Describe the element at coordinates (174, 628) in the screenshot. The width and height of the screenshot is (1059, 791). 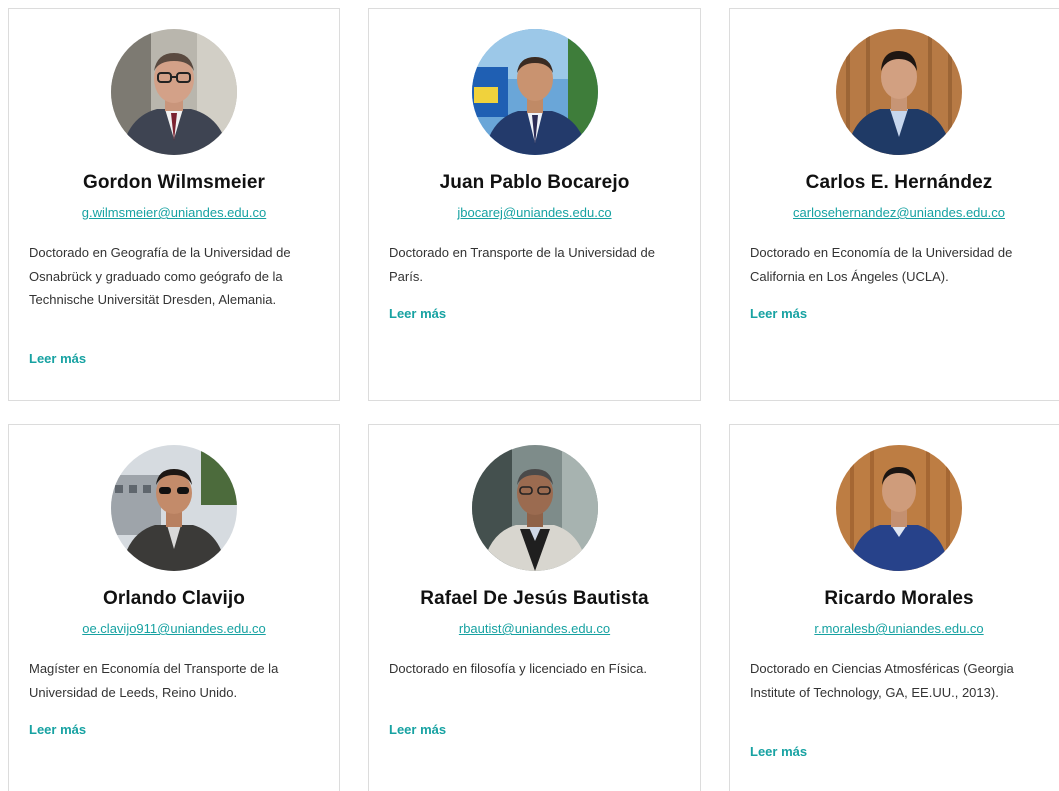
I see `email-link: oe.clavijo911@uniandes.edu.co` at that location.